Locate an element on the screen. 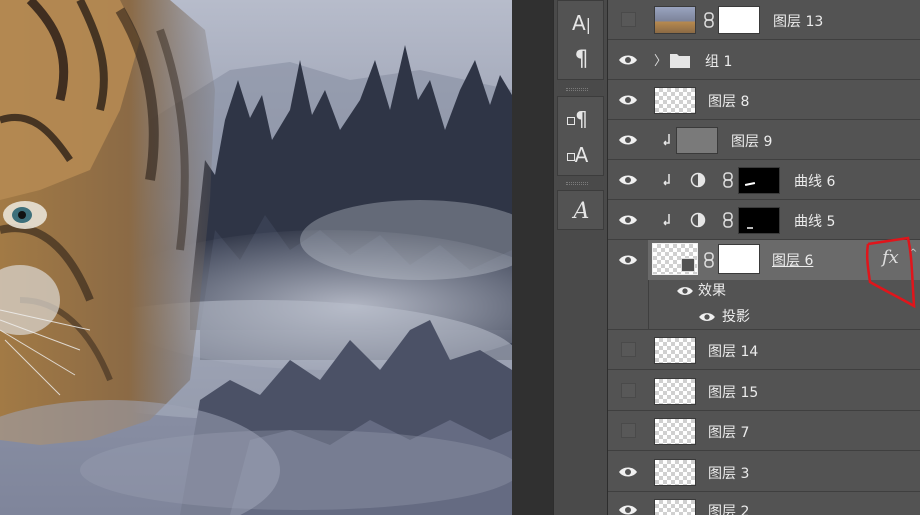 The height and width of the screenshot is (515, 920). layer-name: 图层 3 is located at coordinates (728, 473).